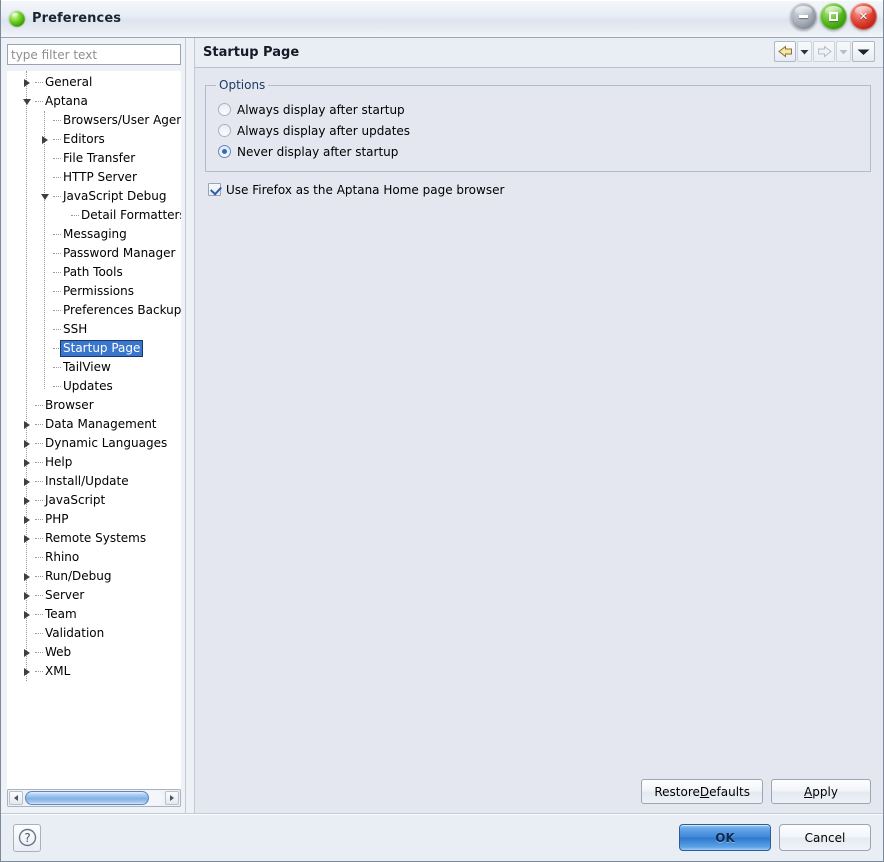  I want to click on tree-item: HTTP Server, so click(94, 177).